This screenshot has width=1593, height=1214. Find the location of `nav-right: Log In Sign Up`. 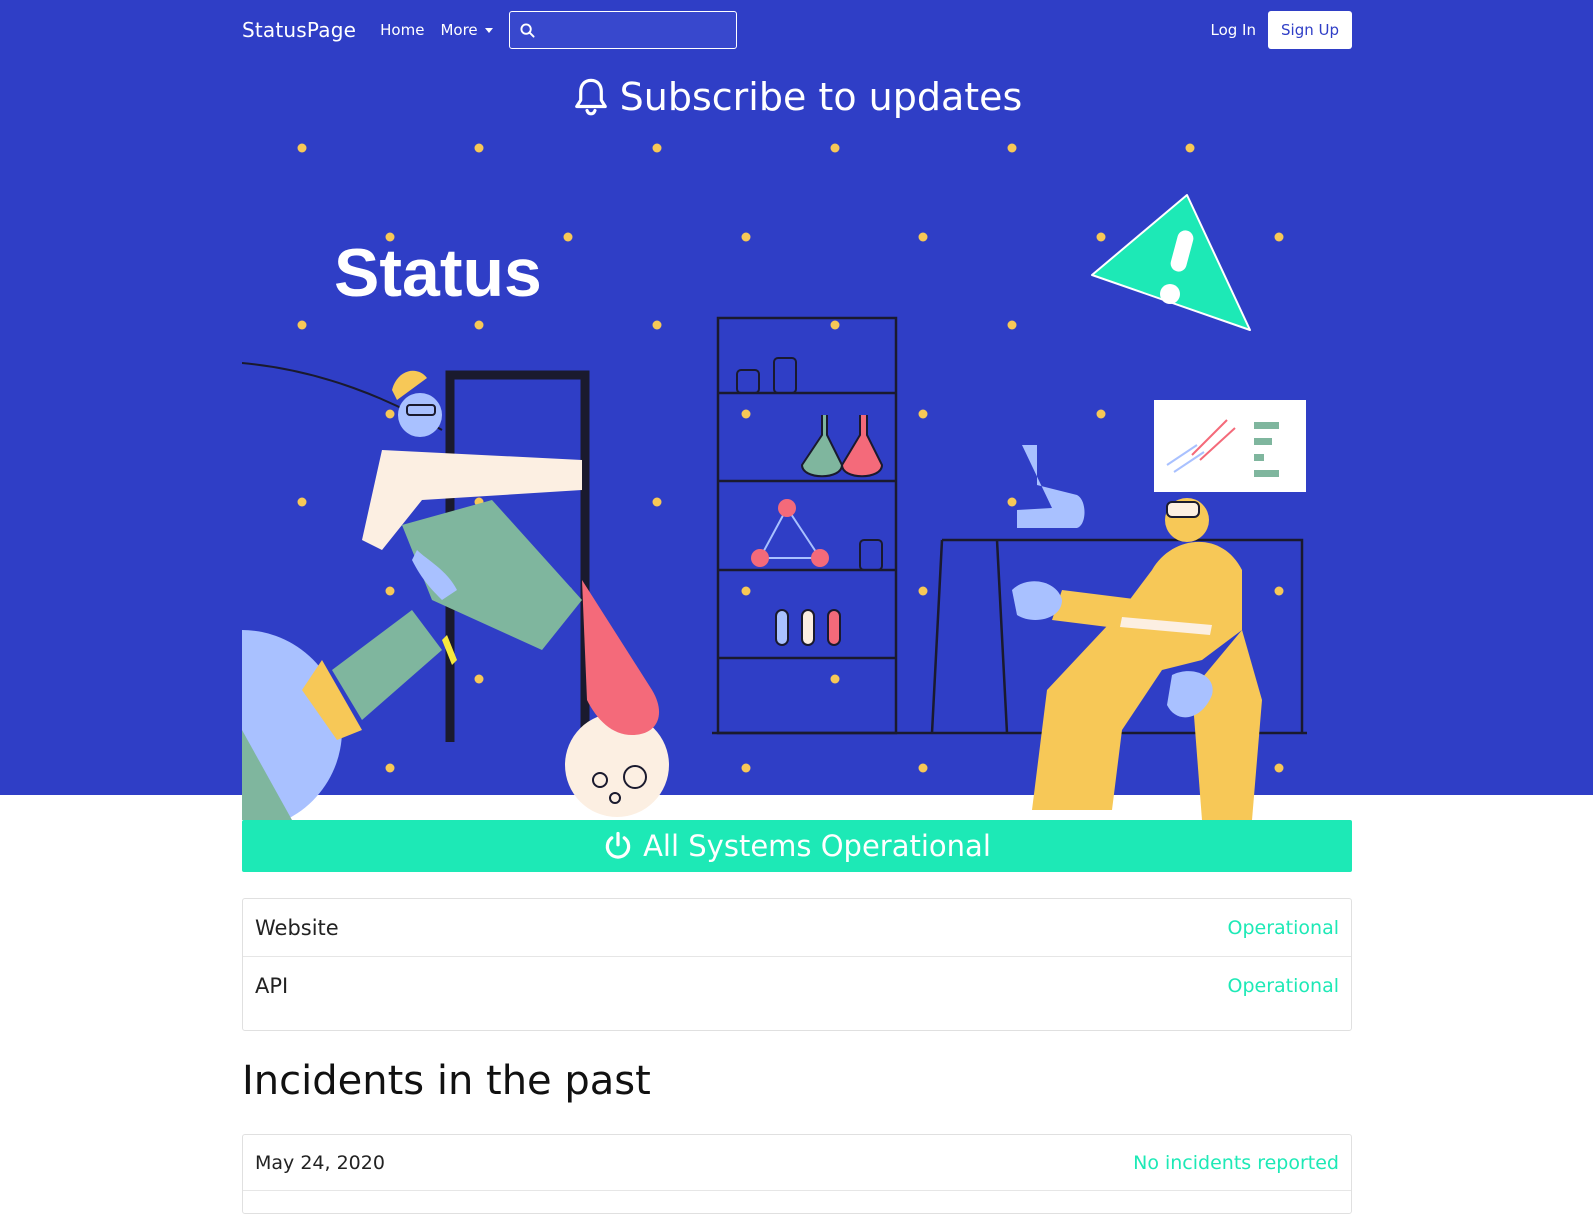

nav-right: Log In Sign Up is located at coordinates (1281, 30).